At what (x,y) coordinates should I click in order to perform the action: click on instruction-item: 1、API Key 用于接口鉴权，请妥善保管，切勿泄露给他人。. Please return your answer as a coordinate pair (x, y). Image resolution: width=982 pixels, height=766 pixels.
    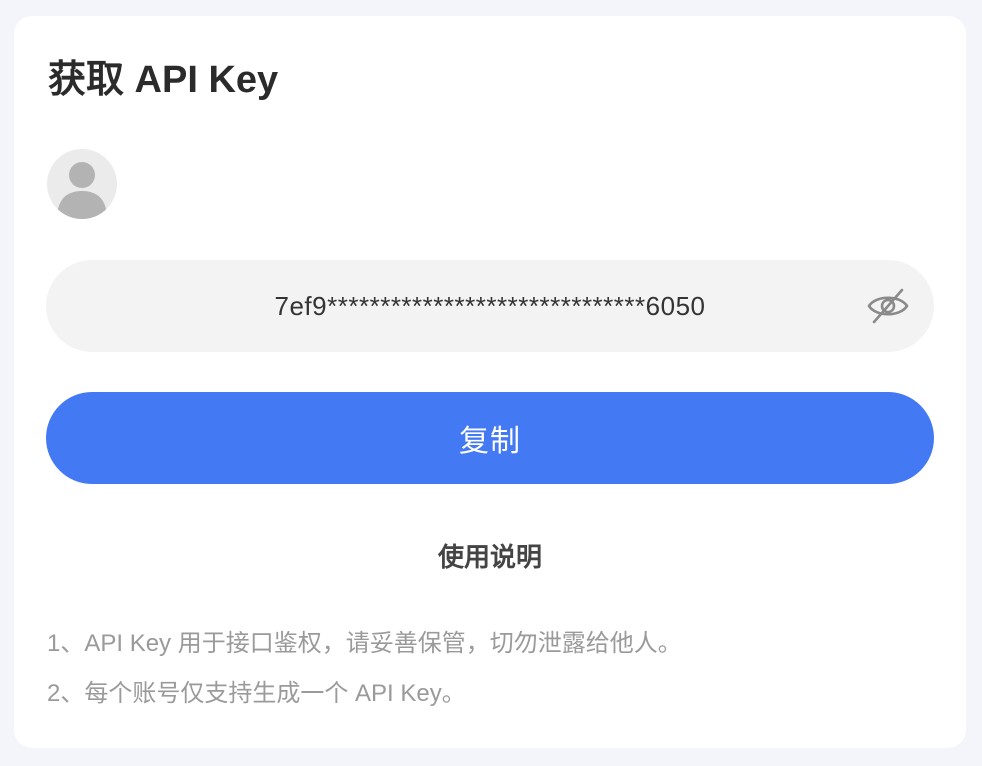
    Looking at the image, I should click on (364, 643).